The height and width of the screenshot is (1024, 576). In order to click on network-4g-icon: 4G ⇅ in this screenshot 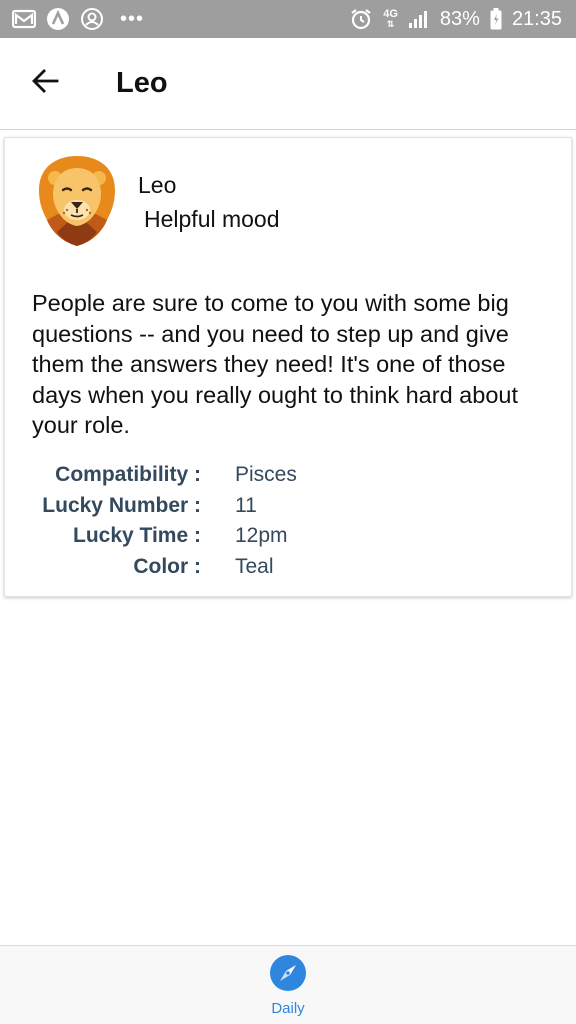, I will do `click(390, 19)`.